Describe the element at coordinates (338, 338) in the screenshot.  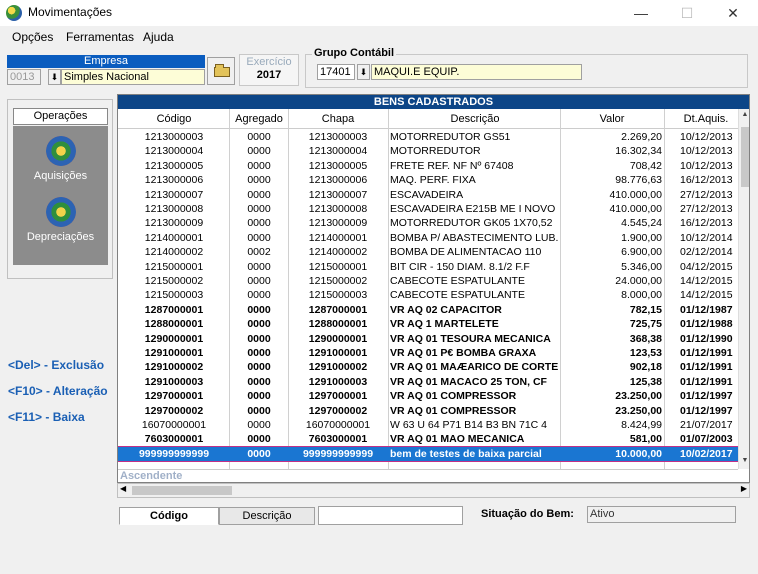
I see `cell-chapa: 1290000001` at that location.